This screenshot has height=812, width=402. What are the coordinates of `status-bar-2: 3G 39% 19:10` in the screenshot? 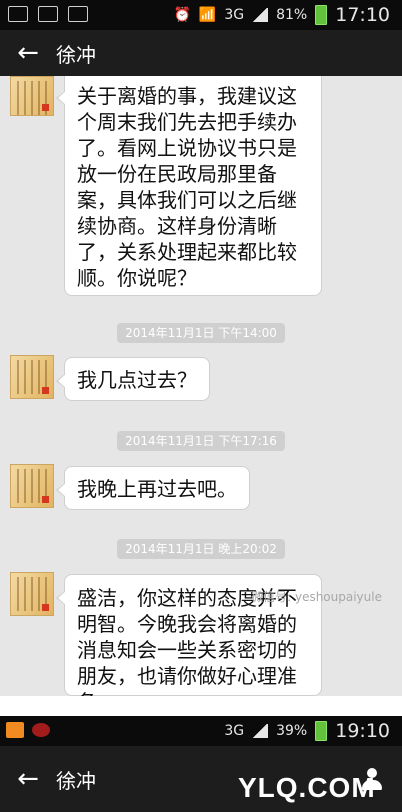 It's located at (201, 731).